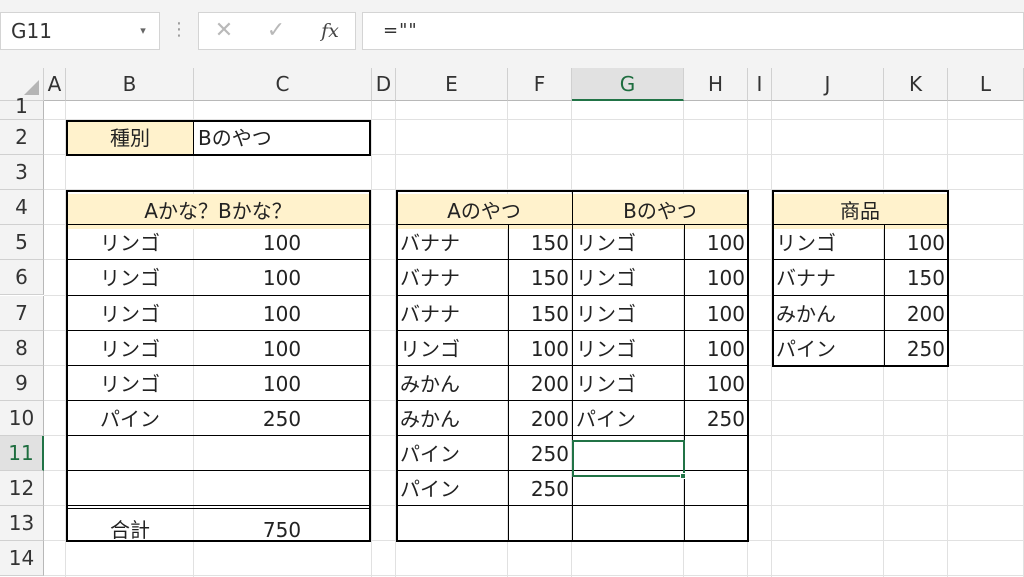 The image size is (1024, 577). What do you see at coordinates (22, 524) in the screenshot?
I see `row-header-13: 13` at bounding box center [22, 524].